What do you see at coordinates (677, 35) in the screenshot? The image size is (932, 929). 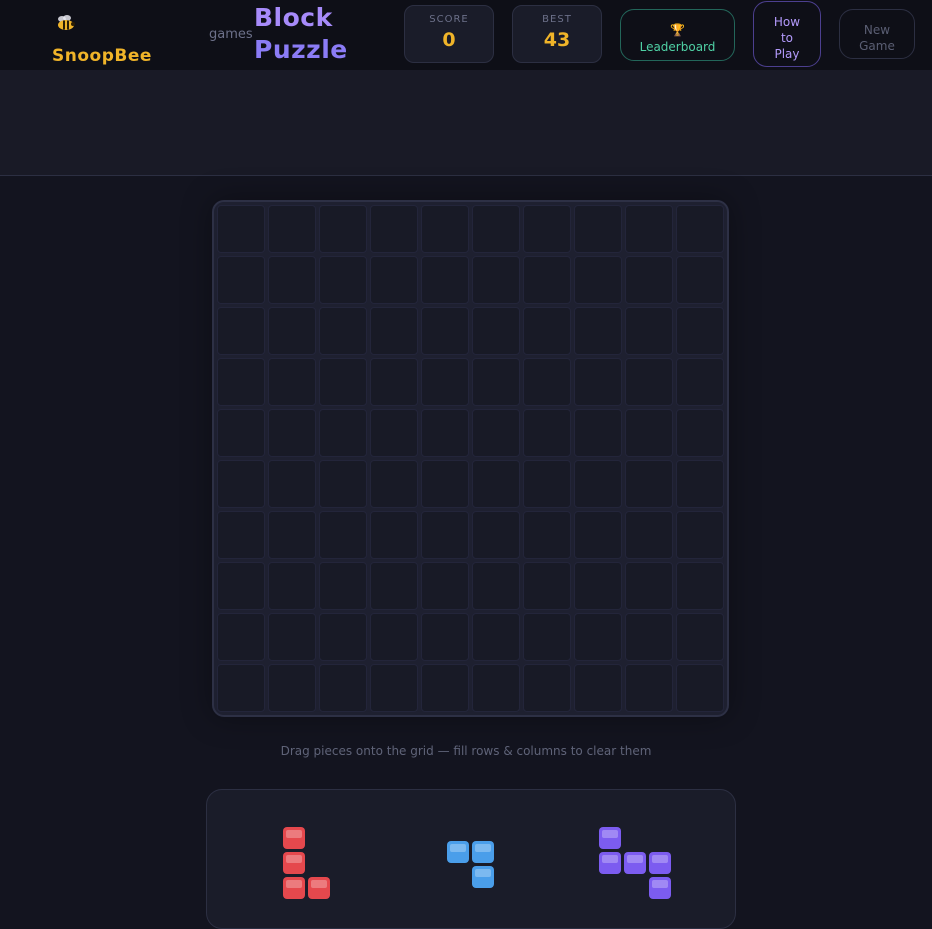 I see `leaderboard-button: 🏆 Leaderboard` at bounding box center [677, 35].